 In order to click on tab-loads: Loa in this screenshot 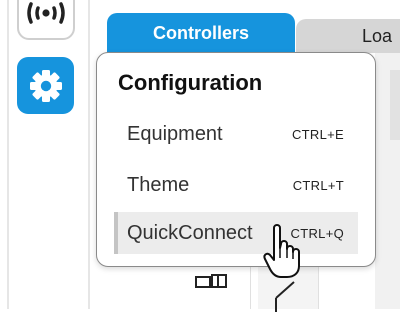, I will do `click(348, 36)`.